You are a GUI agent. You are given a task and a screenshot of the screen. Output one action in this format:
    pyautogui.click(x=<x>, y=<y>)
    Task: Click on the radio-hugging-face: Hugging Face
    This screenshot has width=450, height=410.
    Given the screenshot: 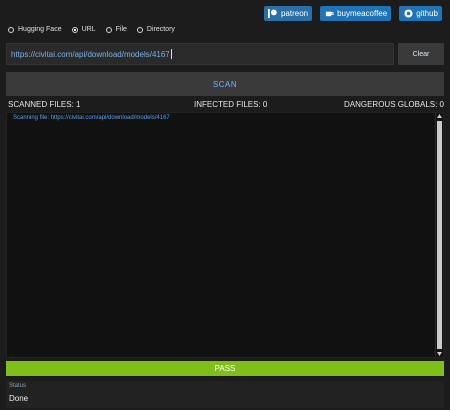 What is the action you would take?
    pyautogui.click(x=35, y=29)
    